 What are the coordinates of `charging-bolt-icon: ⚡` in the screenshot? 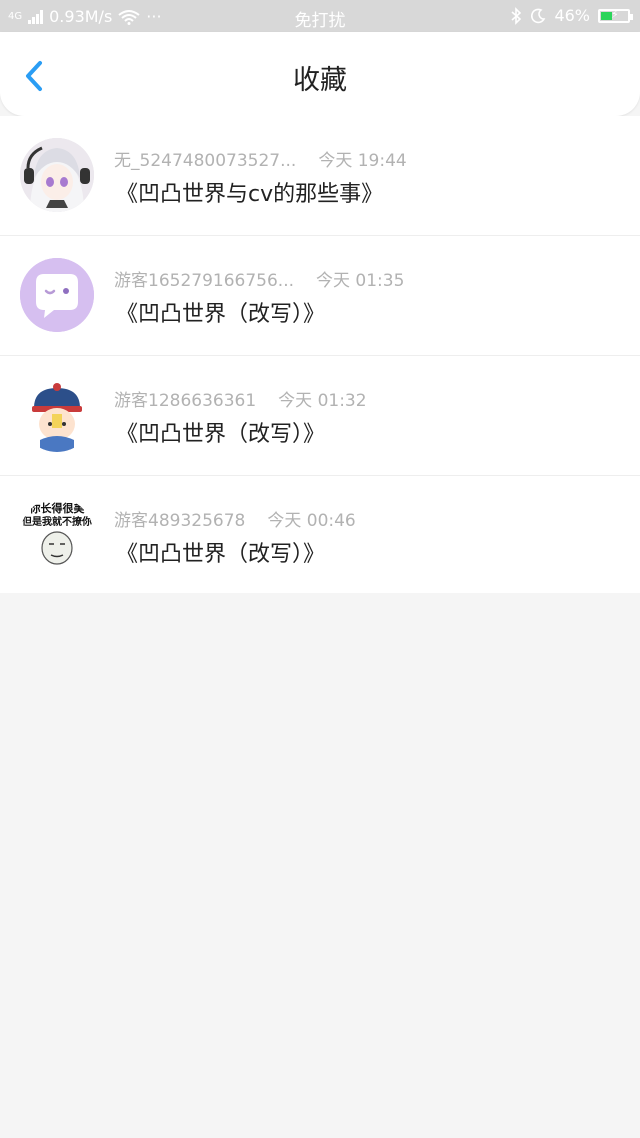 It's located at (615, 14).